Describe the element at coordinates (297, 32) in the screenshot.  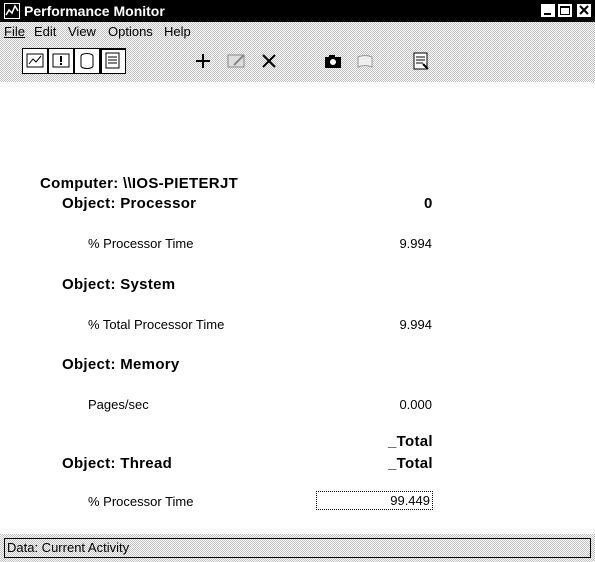
I see `menu-bar: File Edit View Options Help` at that location.